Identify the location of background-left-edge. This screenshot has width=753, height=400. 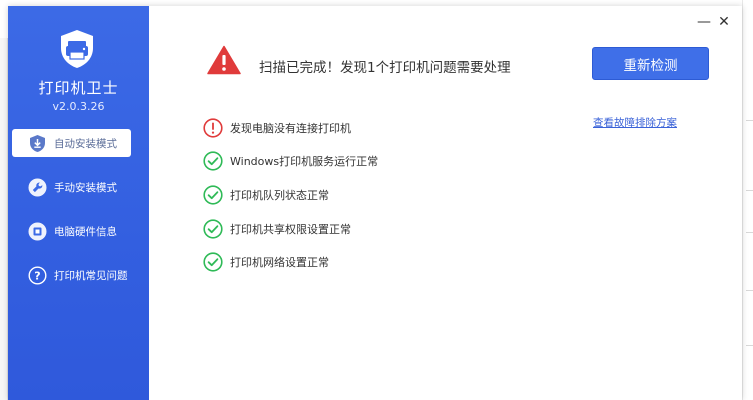
(4, 219).